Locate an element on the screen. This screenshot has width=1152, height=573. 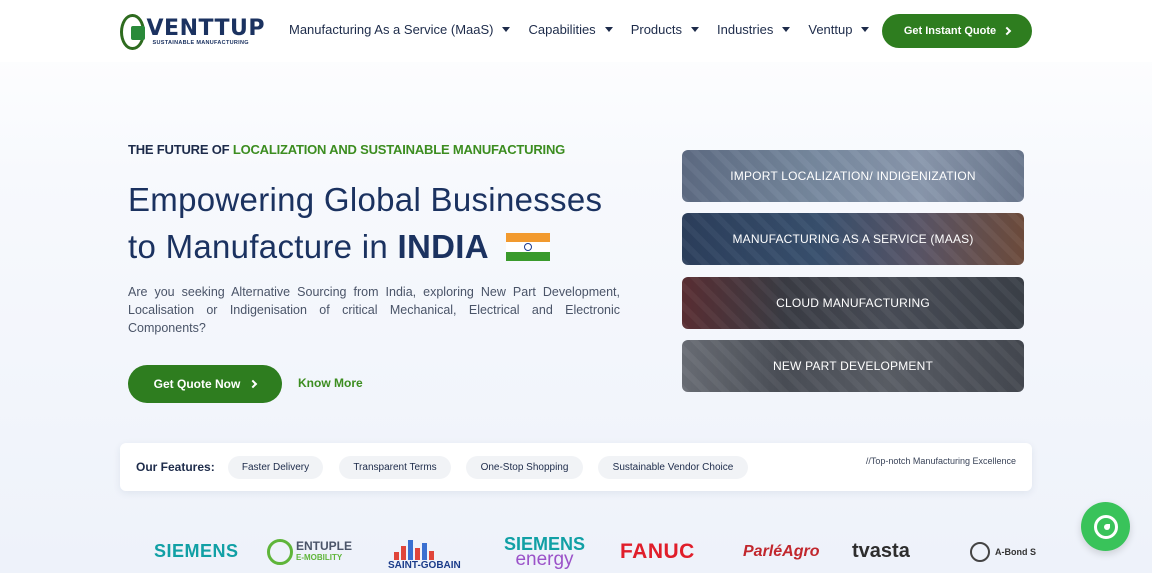
service-label: CLOUD MANUFACTURING is located at coordinates (853, 303).